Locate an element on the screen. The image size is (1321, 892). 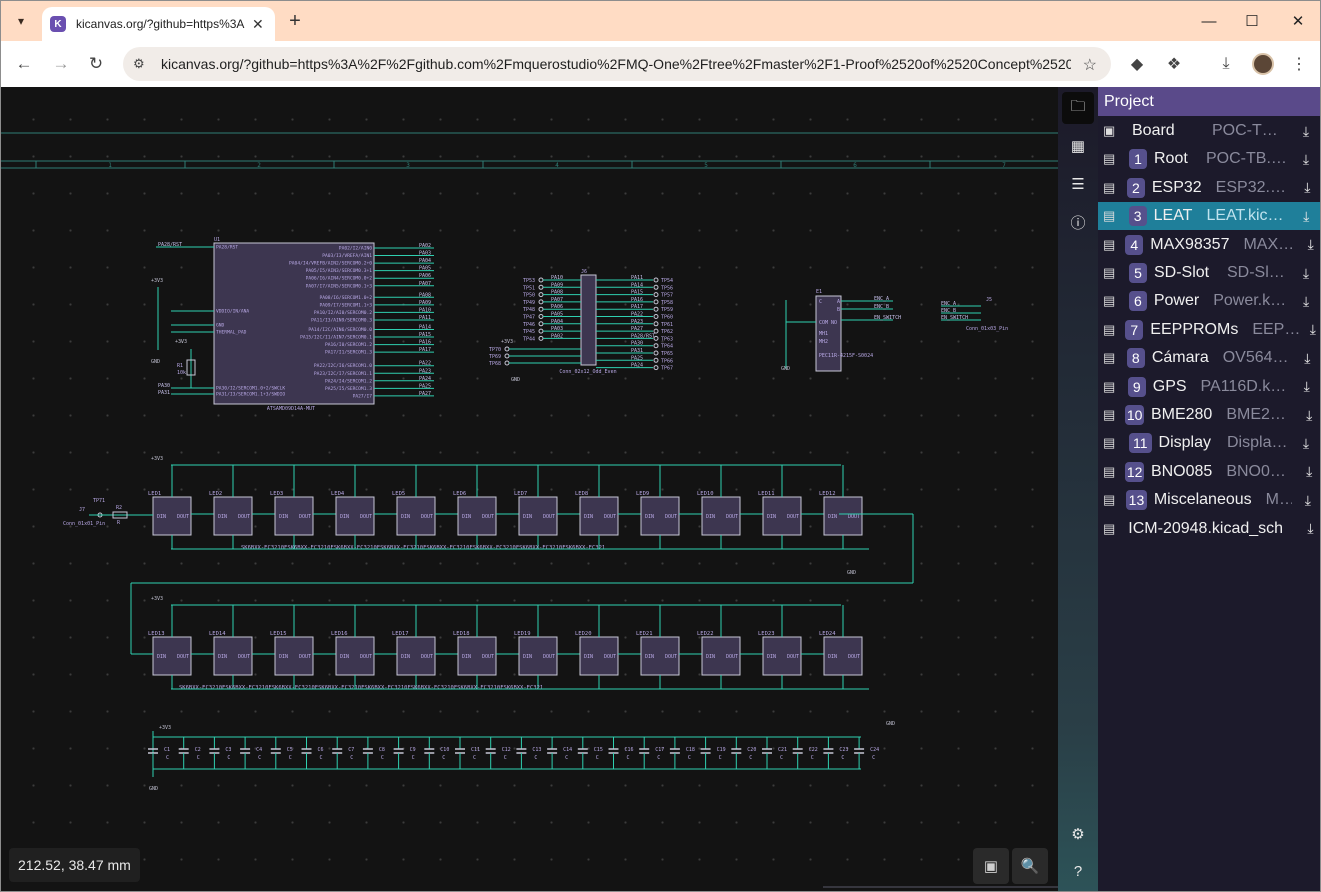
project-item-c-mara: ▤ 8 Cámara OV5640.kicad_sch ⤓ is located at coordinates (1209, 358).